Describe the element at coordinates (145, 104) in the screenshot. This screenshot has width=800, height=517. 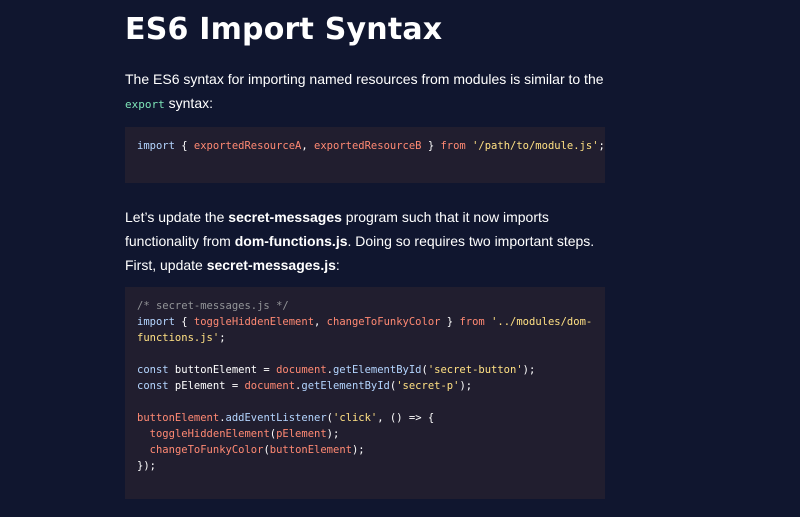
I see `inline-code-export: export` at that location.